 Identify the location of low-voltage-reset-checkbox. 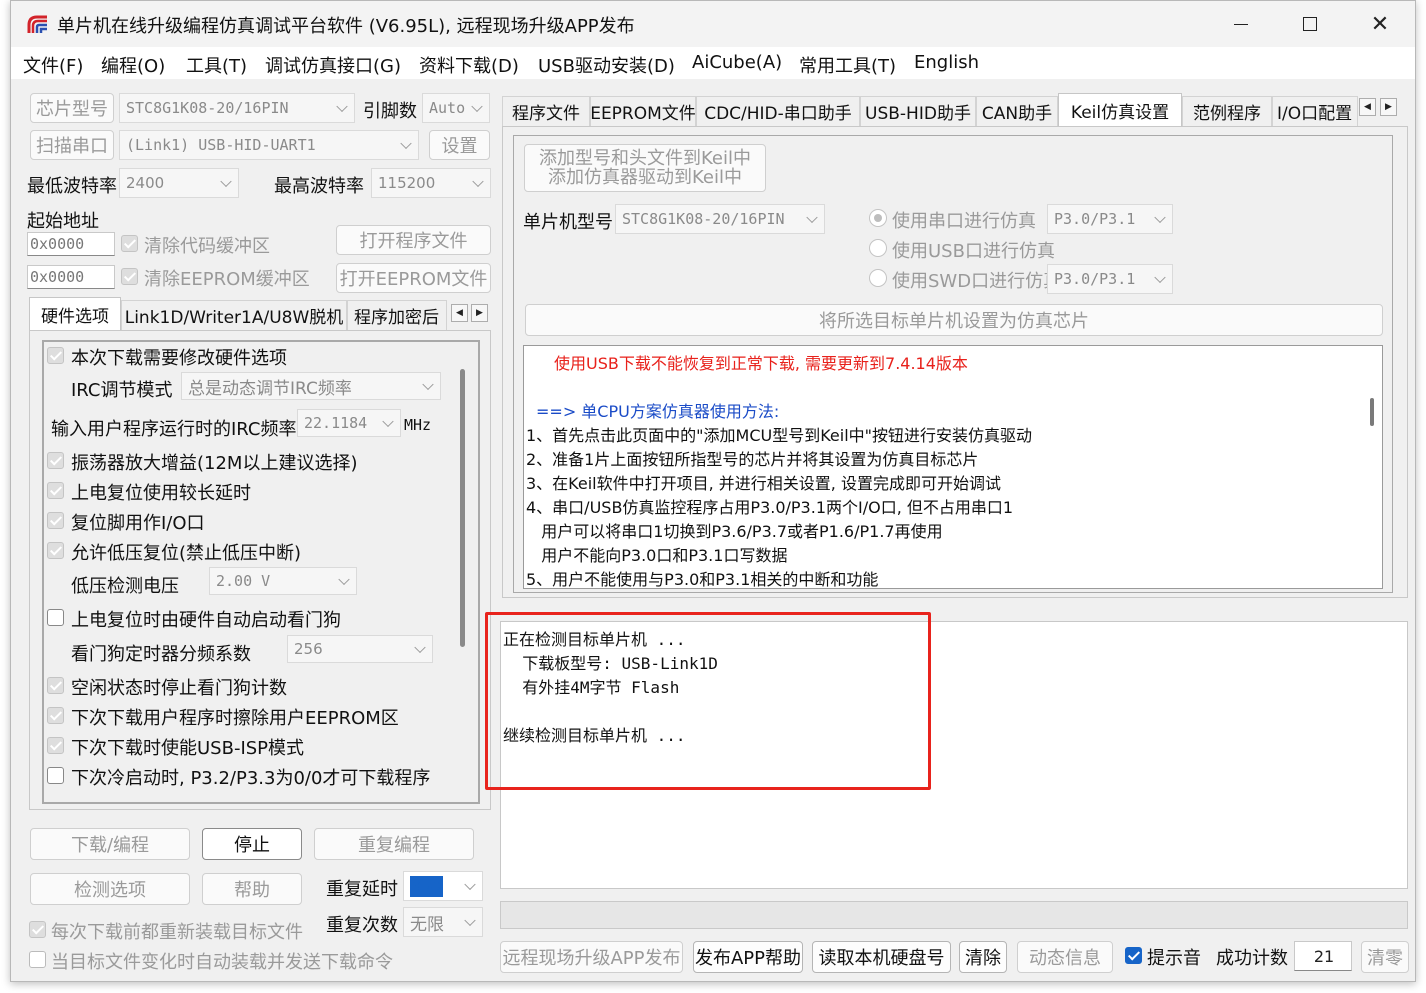
(55, 550).